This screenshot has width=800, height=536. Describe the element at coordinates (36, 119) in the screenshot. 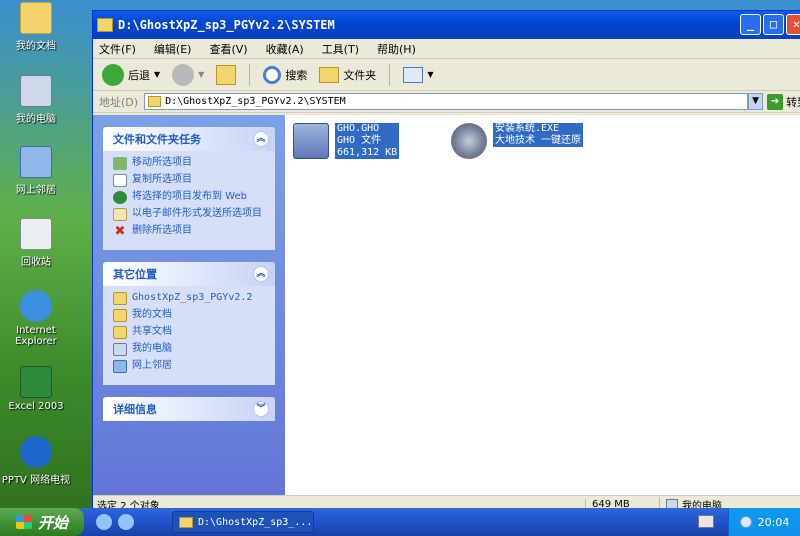

I see `desktop-icon-label: 我的电脑` at that location.